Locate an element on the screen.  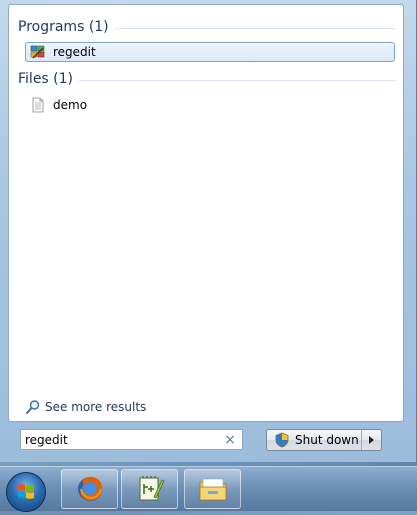
start-button is located at coordinates (26, 492).